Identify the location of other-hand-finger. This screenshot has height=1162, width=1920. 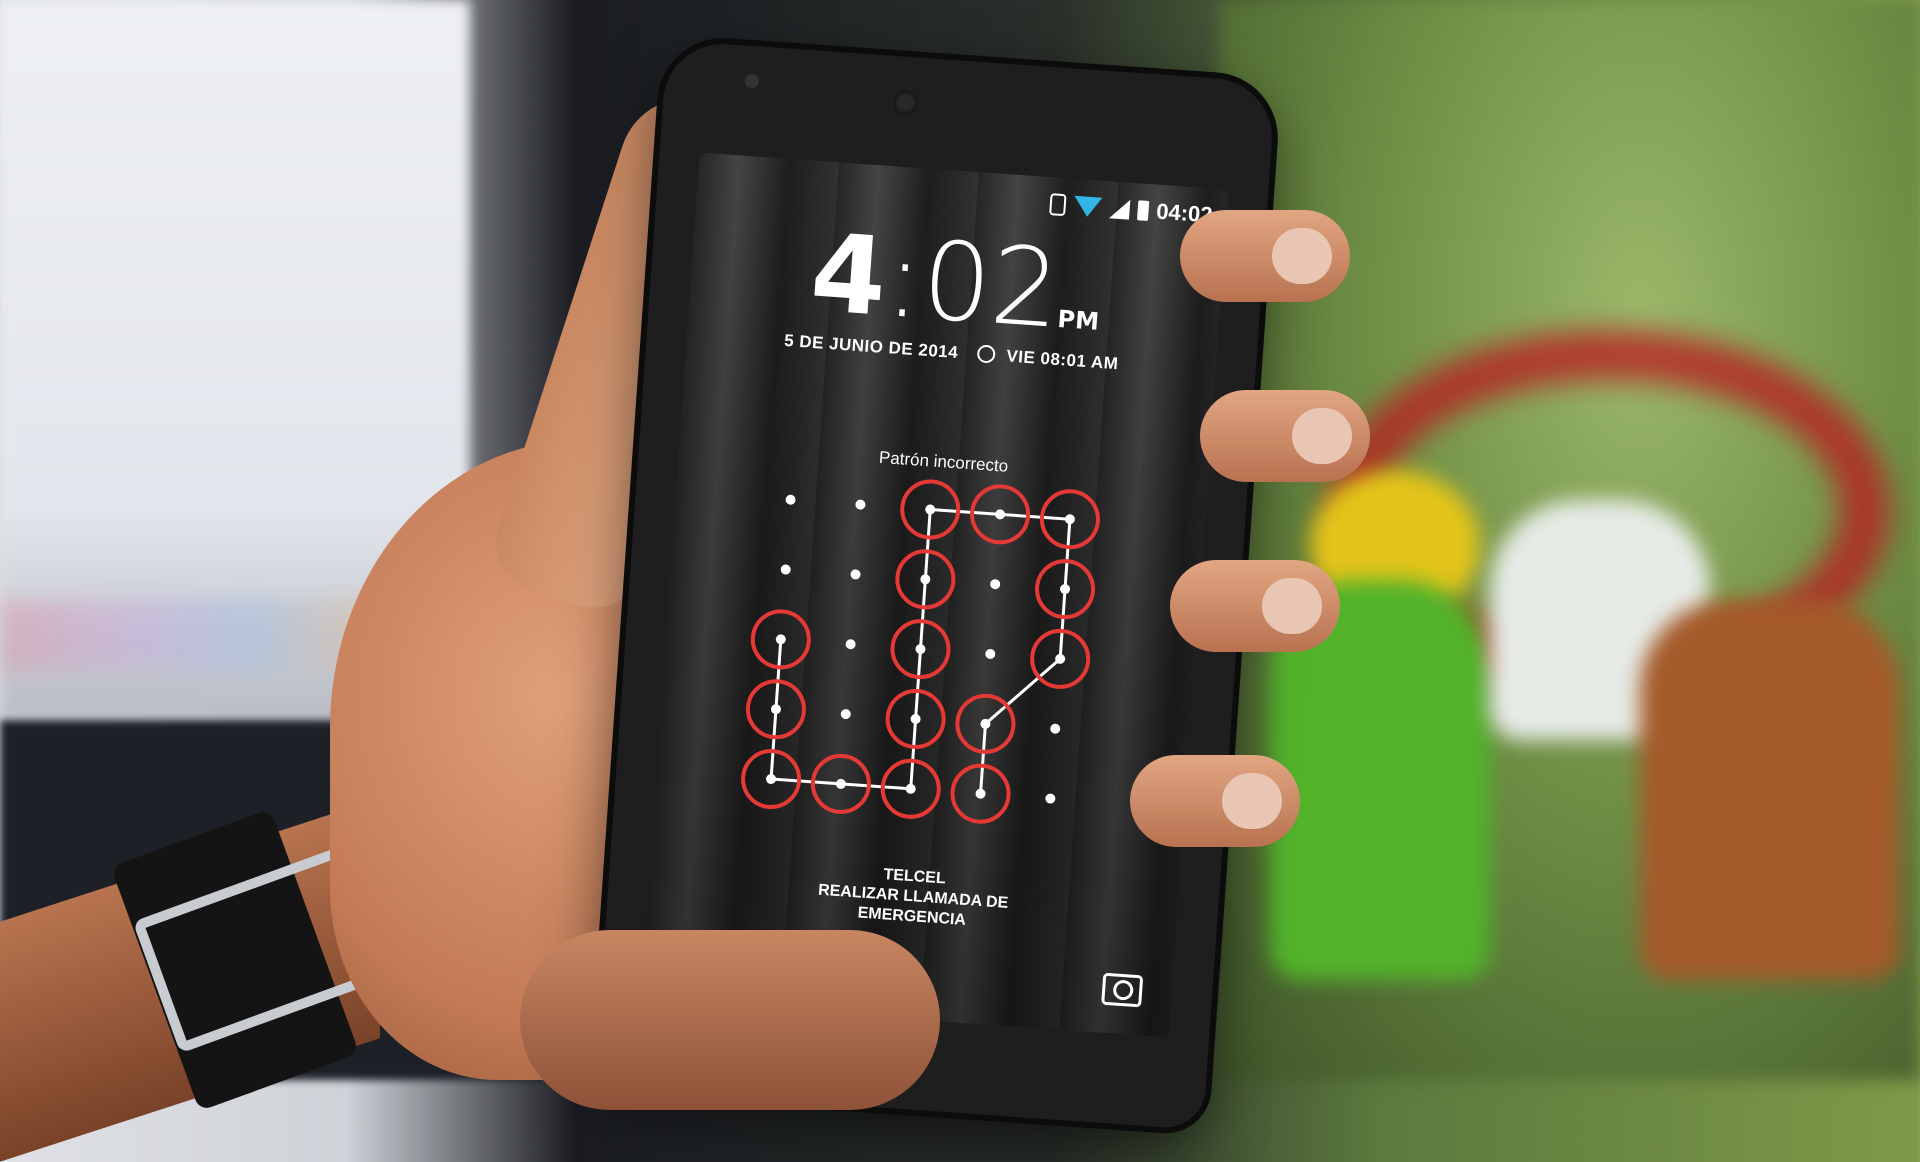
(730, 1020).